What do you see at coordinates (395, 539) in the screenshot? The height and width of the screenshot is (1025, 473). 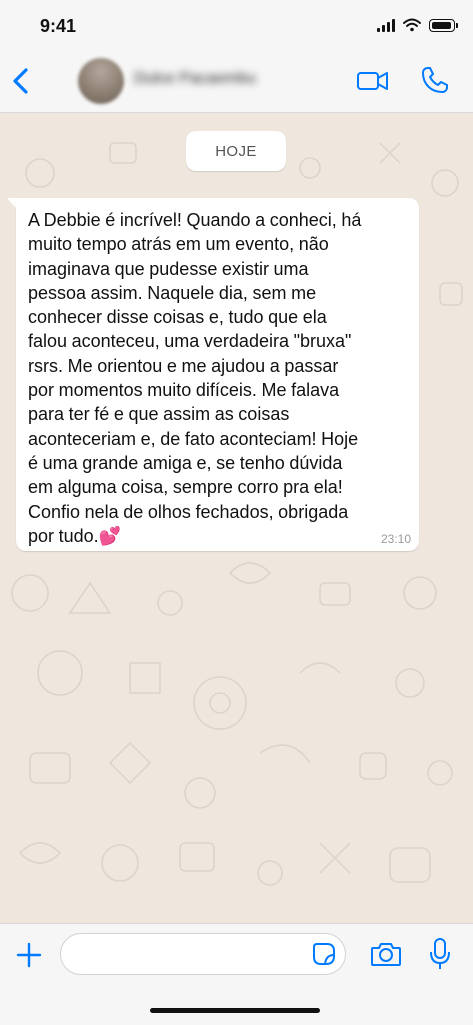 I see `message-timestamp: 23:10` at bounding box center [395, 539].